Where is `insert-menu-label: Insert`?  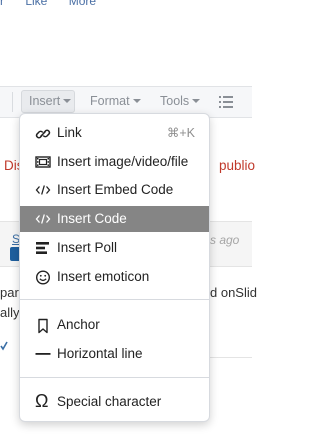 insert-menu-label: Insert is located at coordinates (50, 101).